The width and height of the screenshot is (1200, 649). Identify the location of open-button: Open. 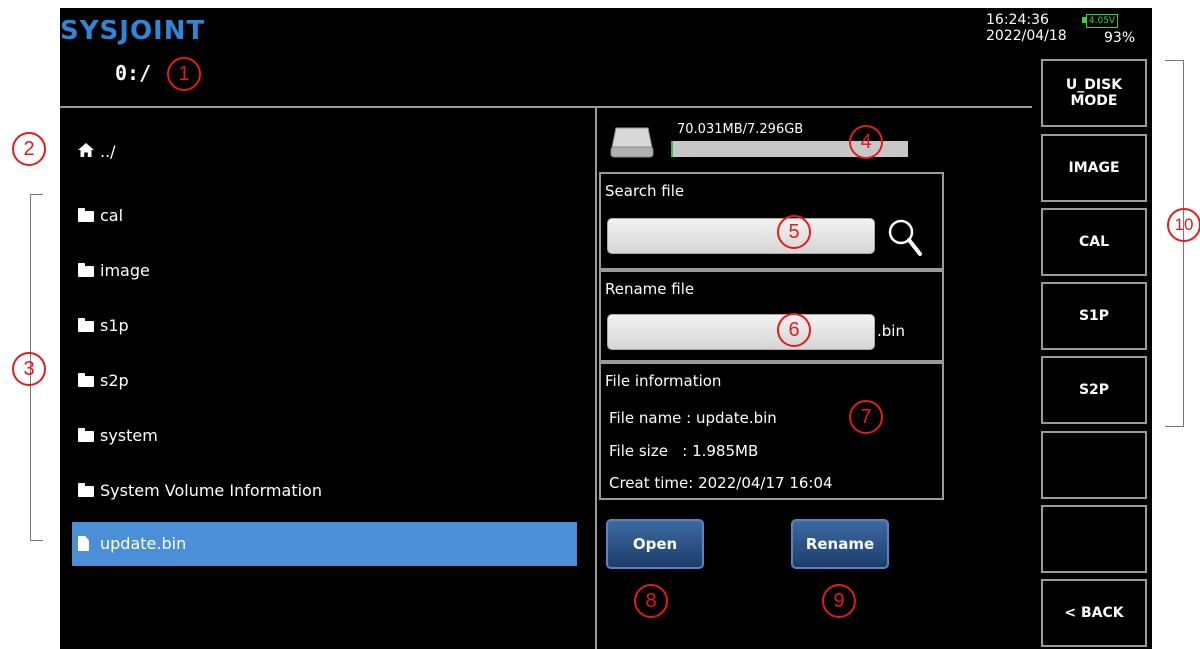
(655, 544).